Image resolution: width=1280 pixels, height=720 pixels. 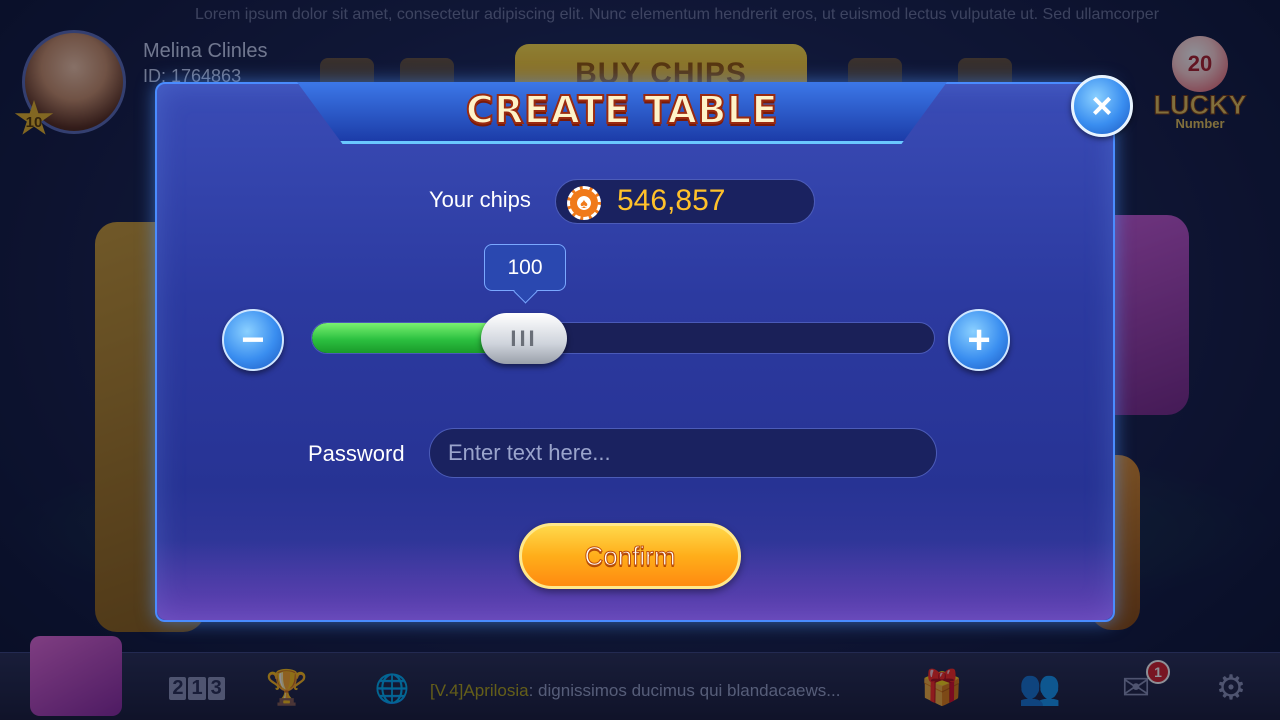 What do you see at coordinates (524, 338) in the screenshot?
I see `bet-slider-handle: III` at bounding box center [524, 338].